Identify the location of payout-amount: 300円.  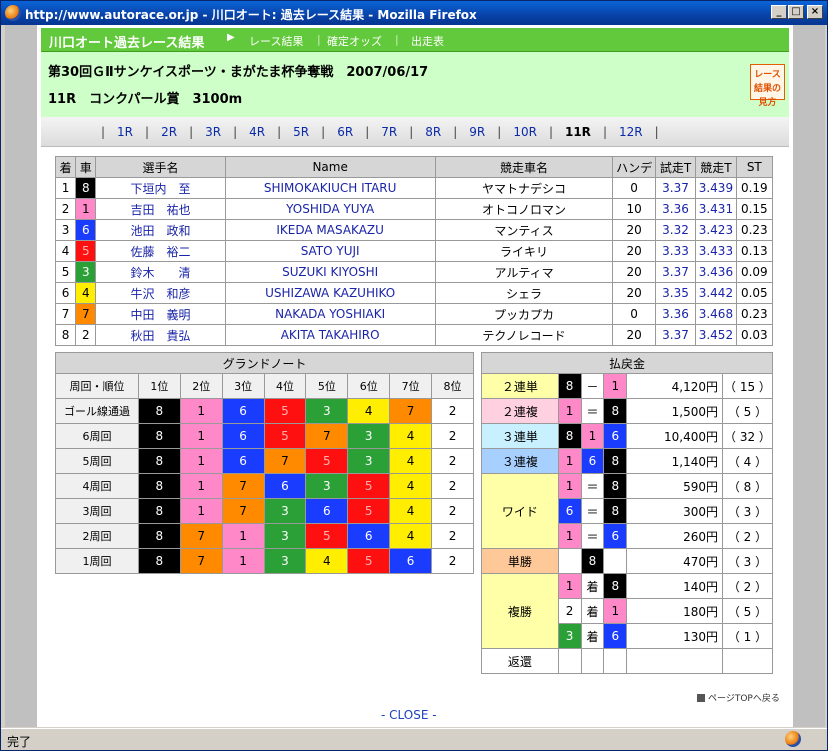
(674, 511).